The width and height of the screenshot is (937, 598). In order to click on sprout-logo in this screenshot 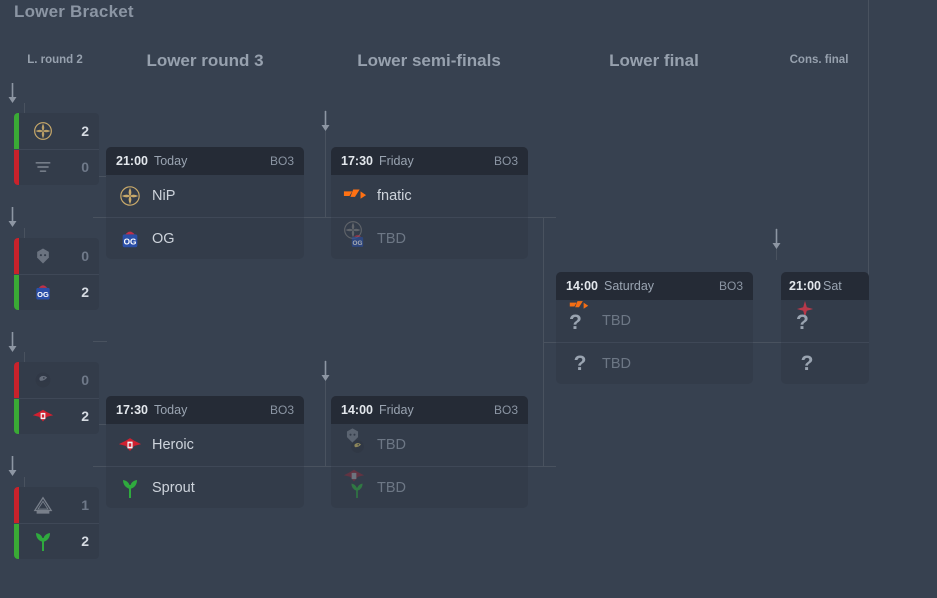, I will do `click(43, 541)`.